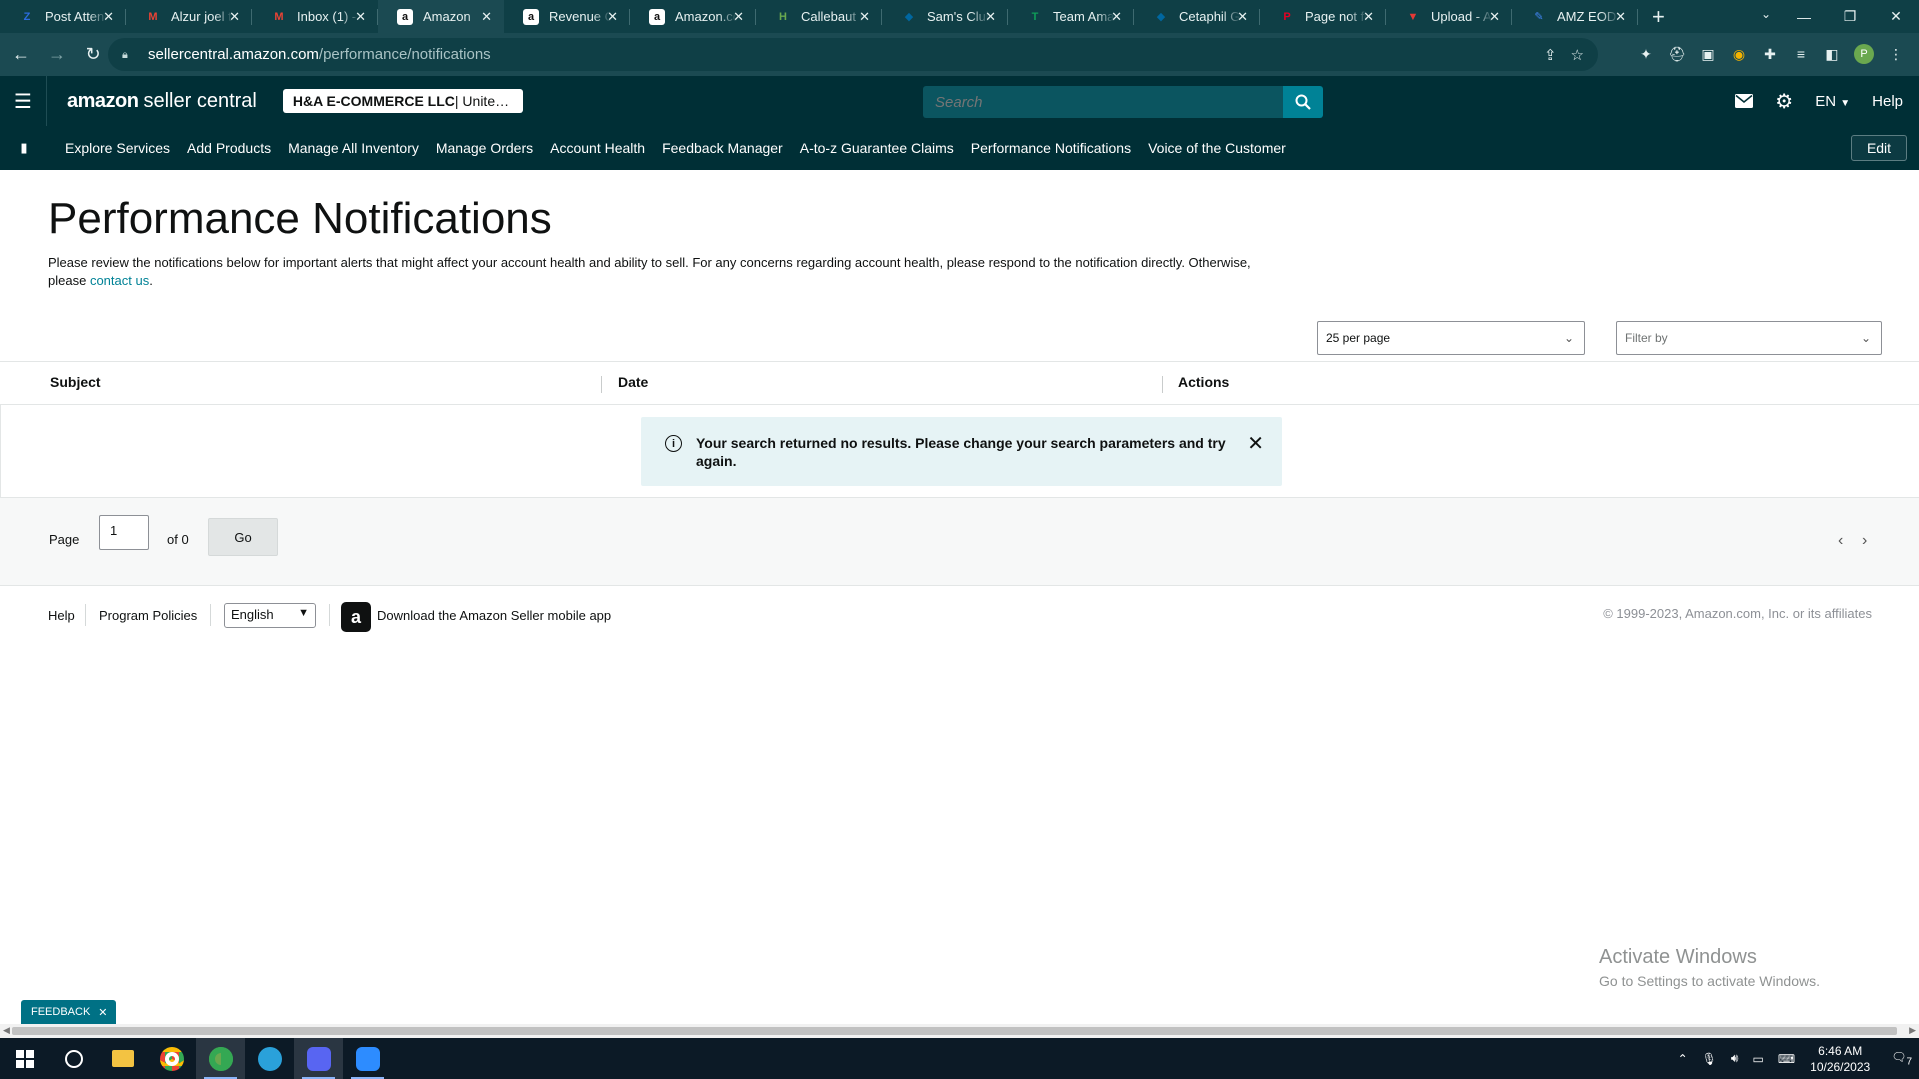 This screenshot has width=1919, height=1079. I want to click on extension-incognito-icon: ⛑, so click(1677, 54).